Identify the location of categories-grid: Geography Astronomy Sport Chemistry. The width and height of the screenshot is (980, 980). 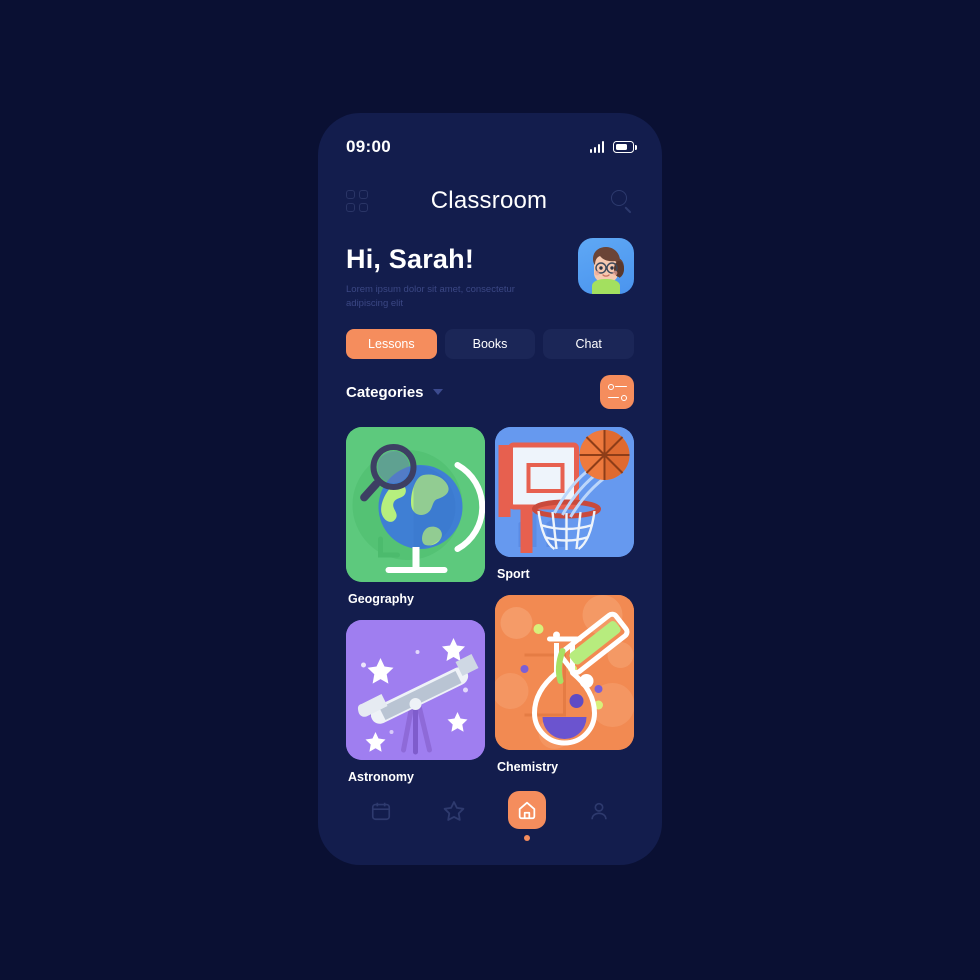
(490, 612).